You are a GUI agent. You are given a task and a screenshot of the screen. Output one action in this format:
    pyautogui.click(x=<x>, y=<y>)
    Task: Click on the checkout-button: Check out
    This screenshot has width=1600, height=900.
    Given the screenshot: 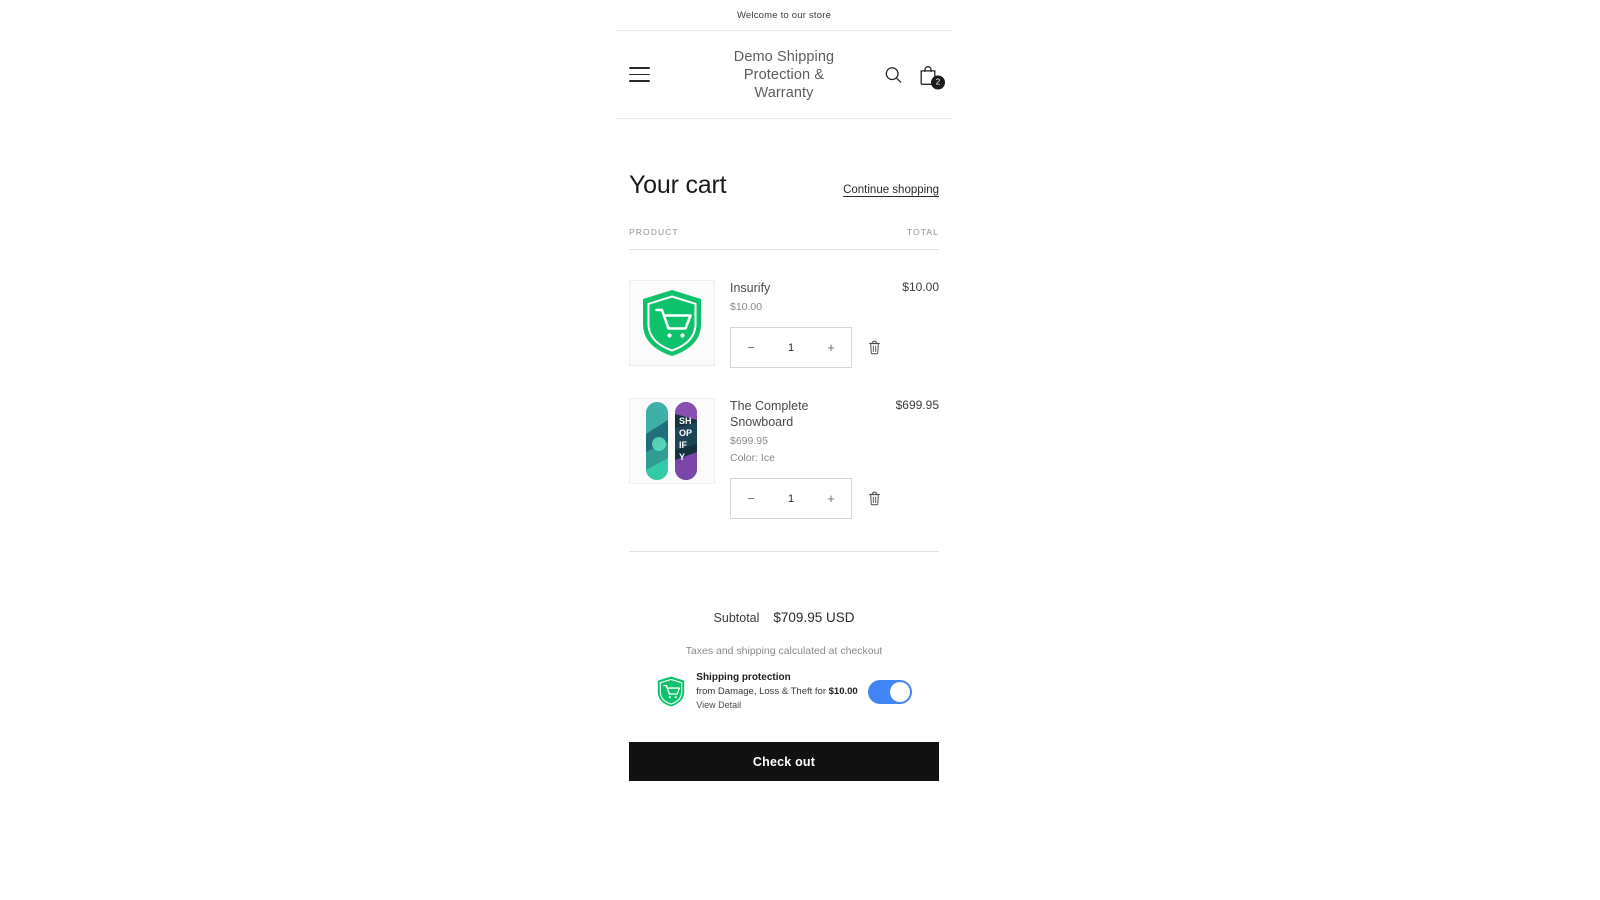 What is the action you would take?
    pyautogui.click(x=784, y=761)
    